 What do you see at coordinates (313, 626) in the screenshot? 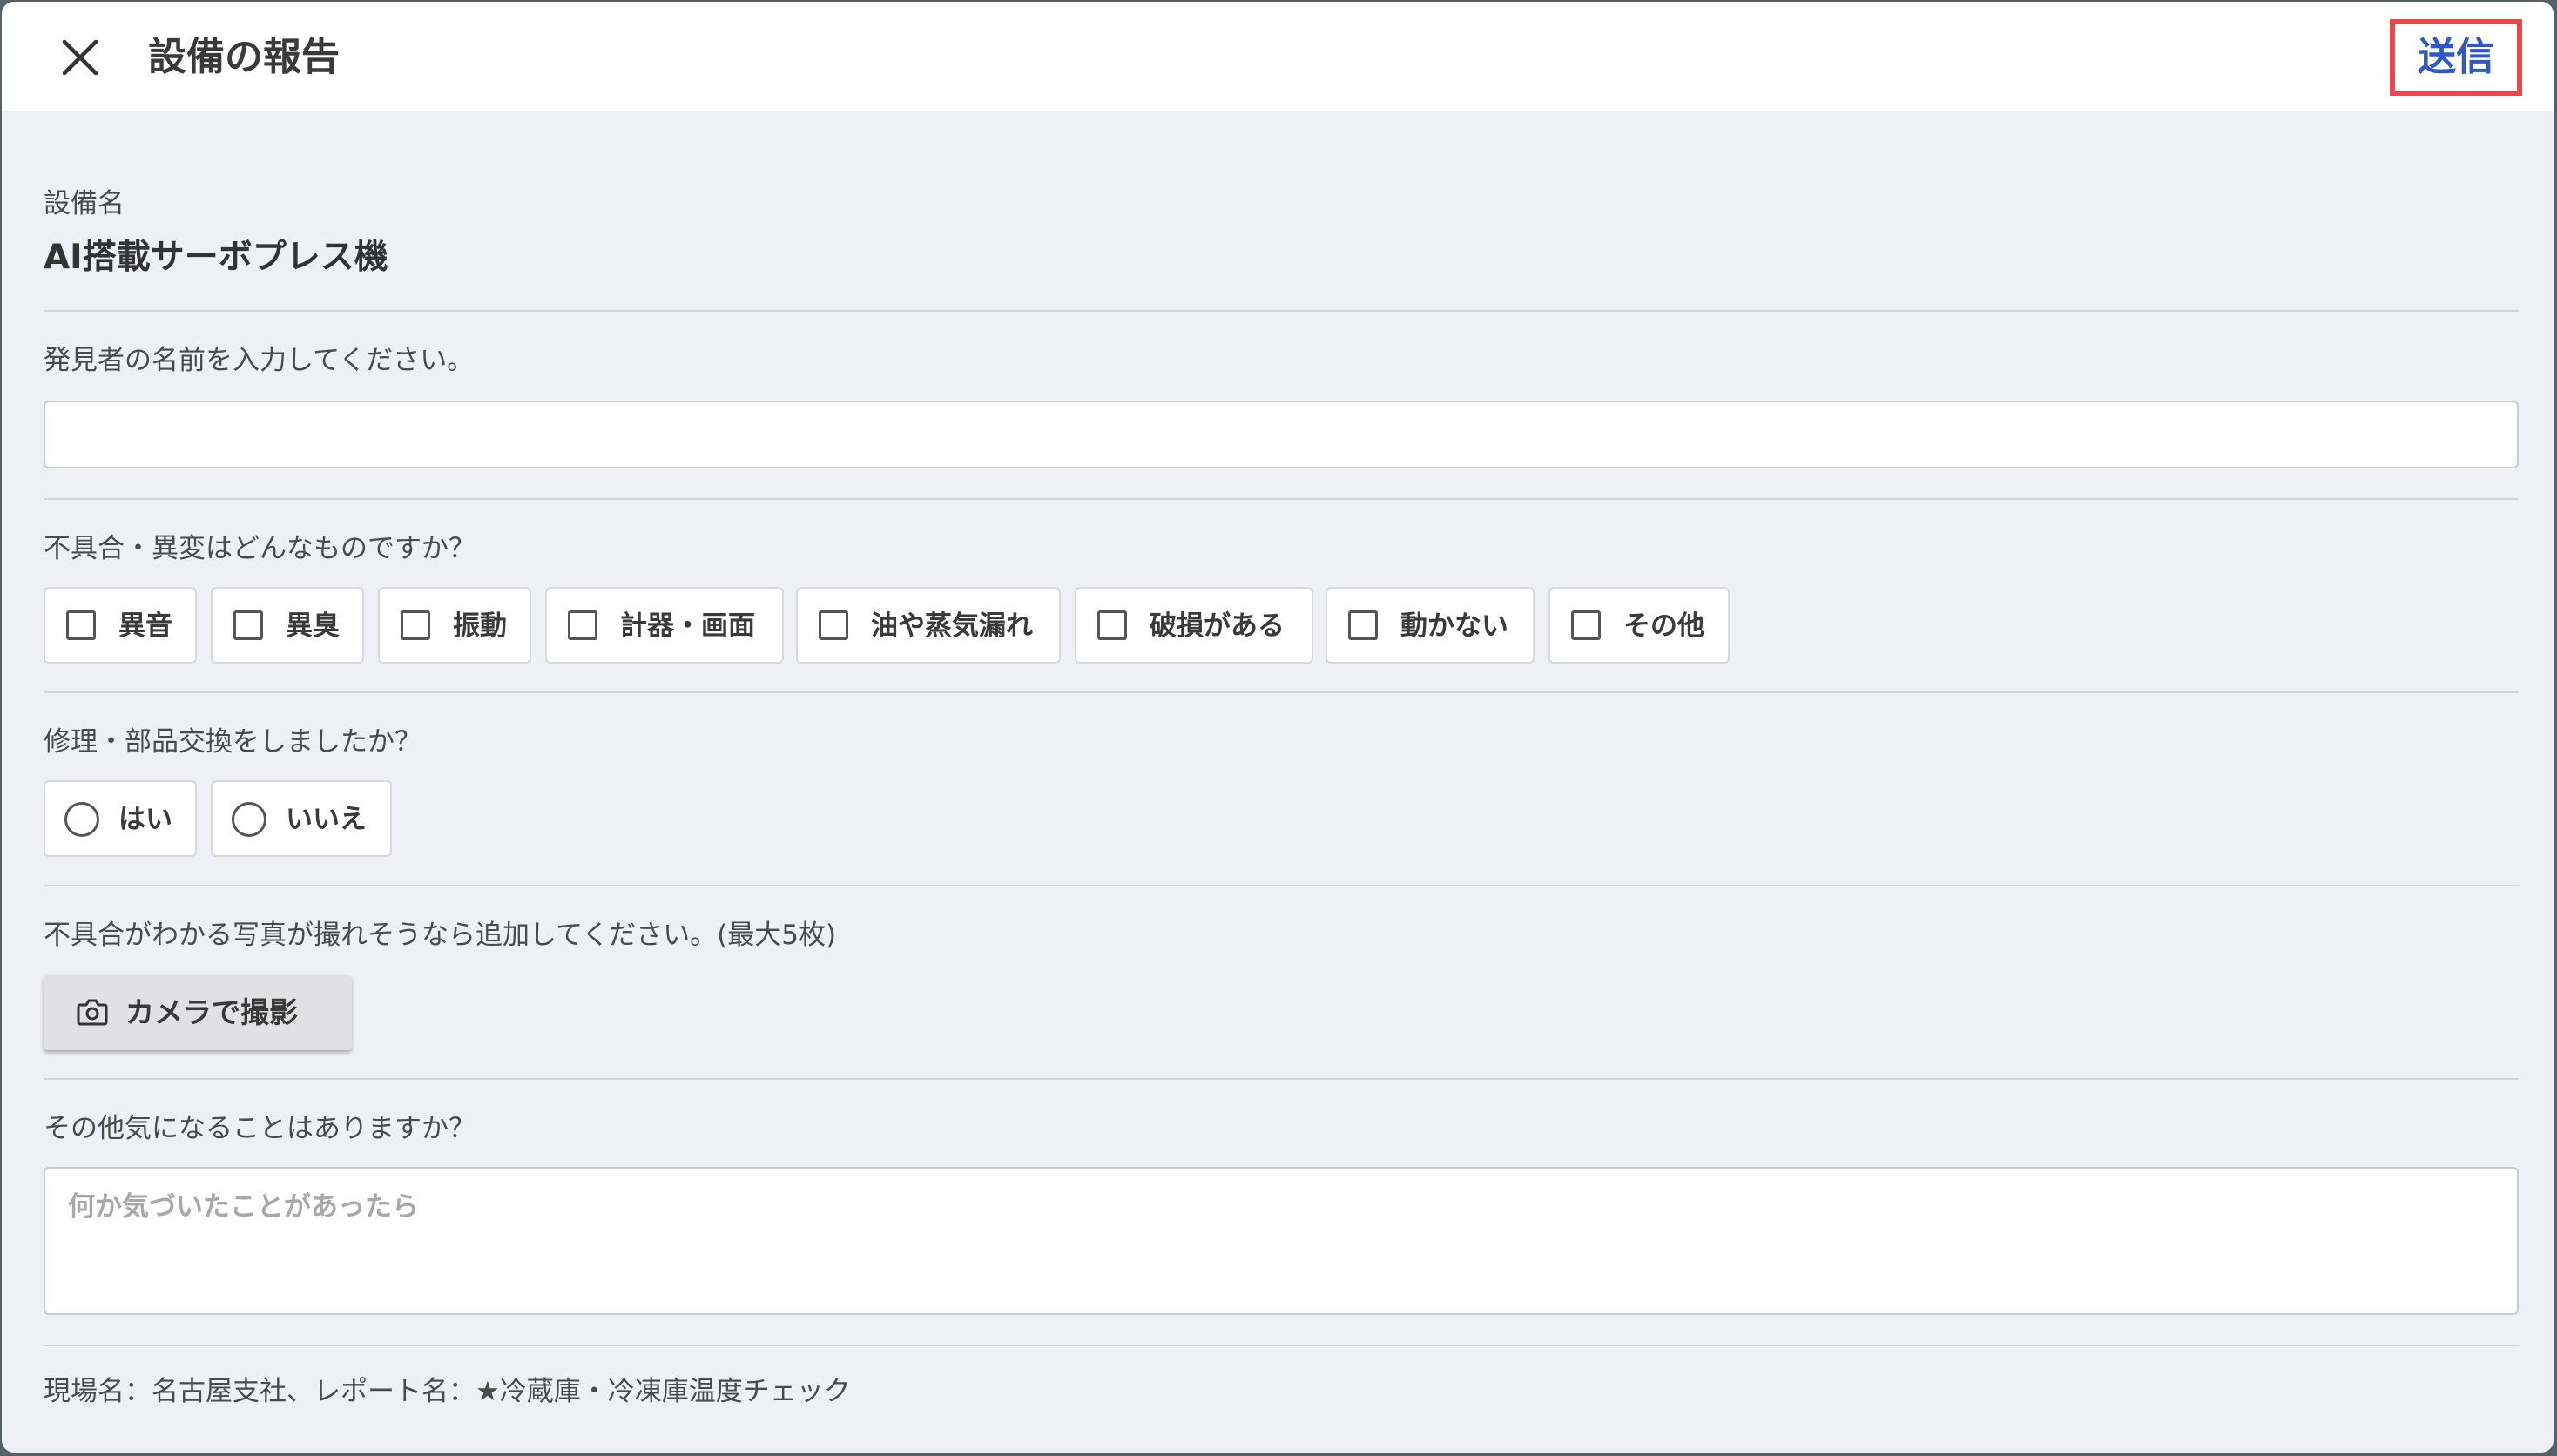
I see `checkbox-label: 異臭` at bounding box center [313, 626].